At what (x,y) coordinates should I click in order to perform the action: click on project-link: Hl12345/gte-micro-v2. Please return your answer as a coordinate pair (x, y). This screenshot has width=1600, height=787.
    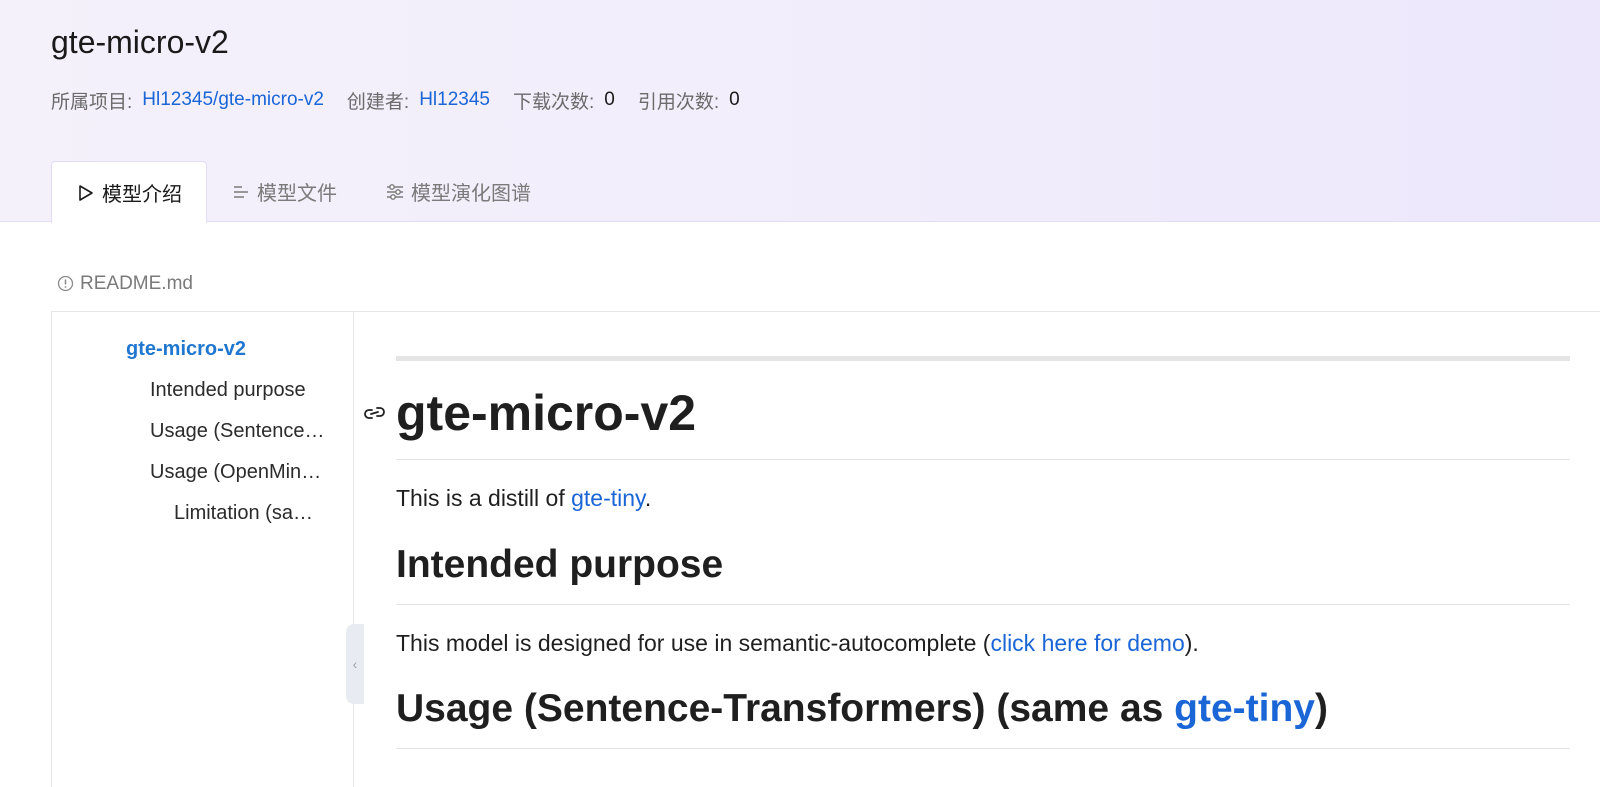
    Looking at the image, I should click on (233, 100).